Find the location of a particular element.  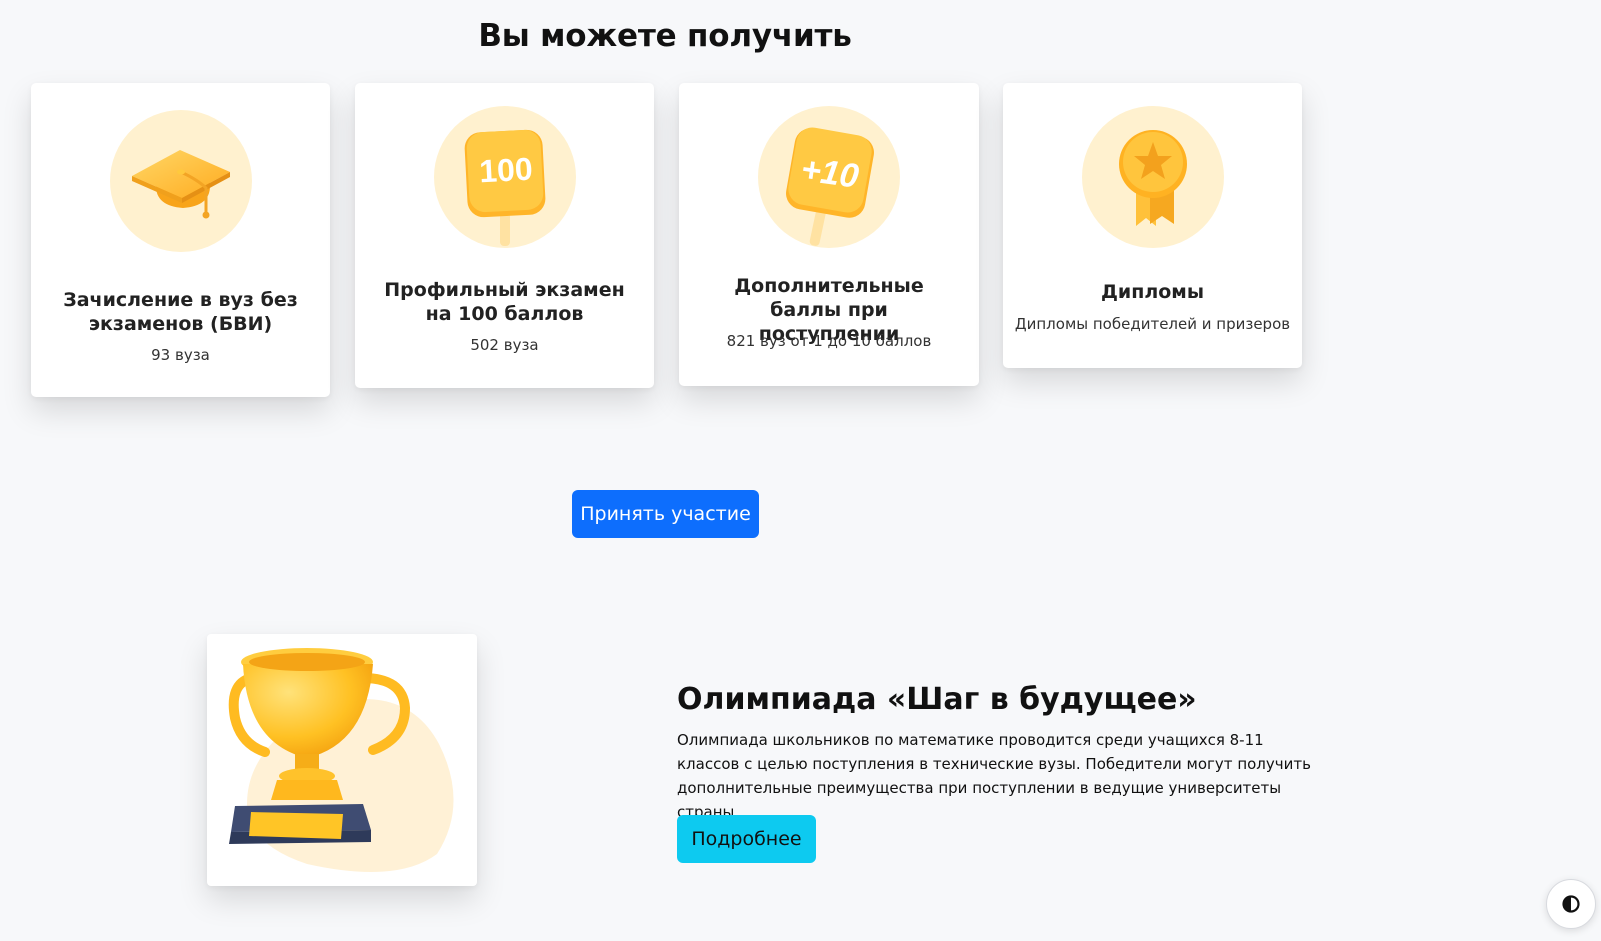

theme-toggle-button is located at coordinates (1571, 904).